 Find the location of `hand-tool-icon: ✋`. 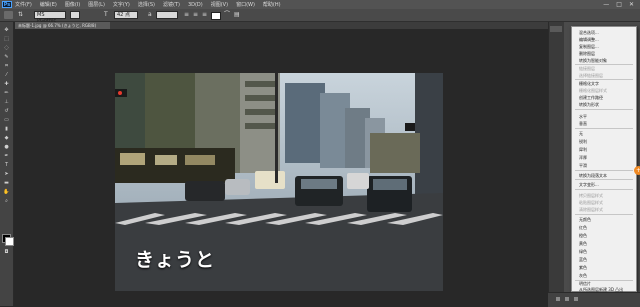

hand-tool-icon: ✋ is located at coordinates (6, 192).